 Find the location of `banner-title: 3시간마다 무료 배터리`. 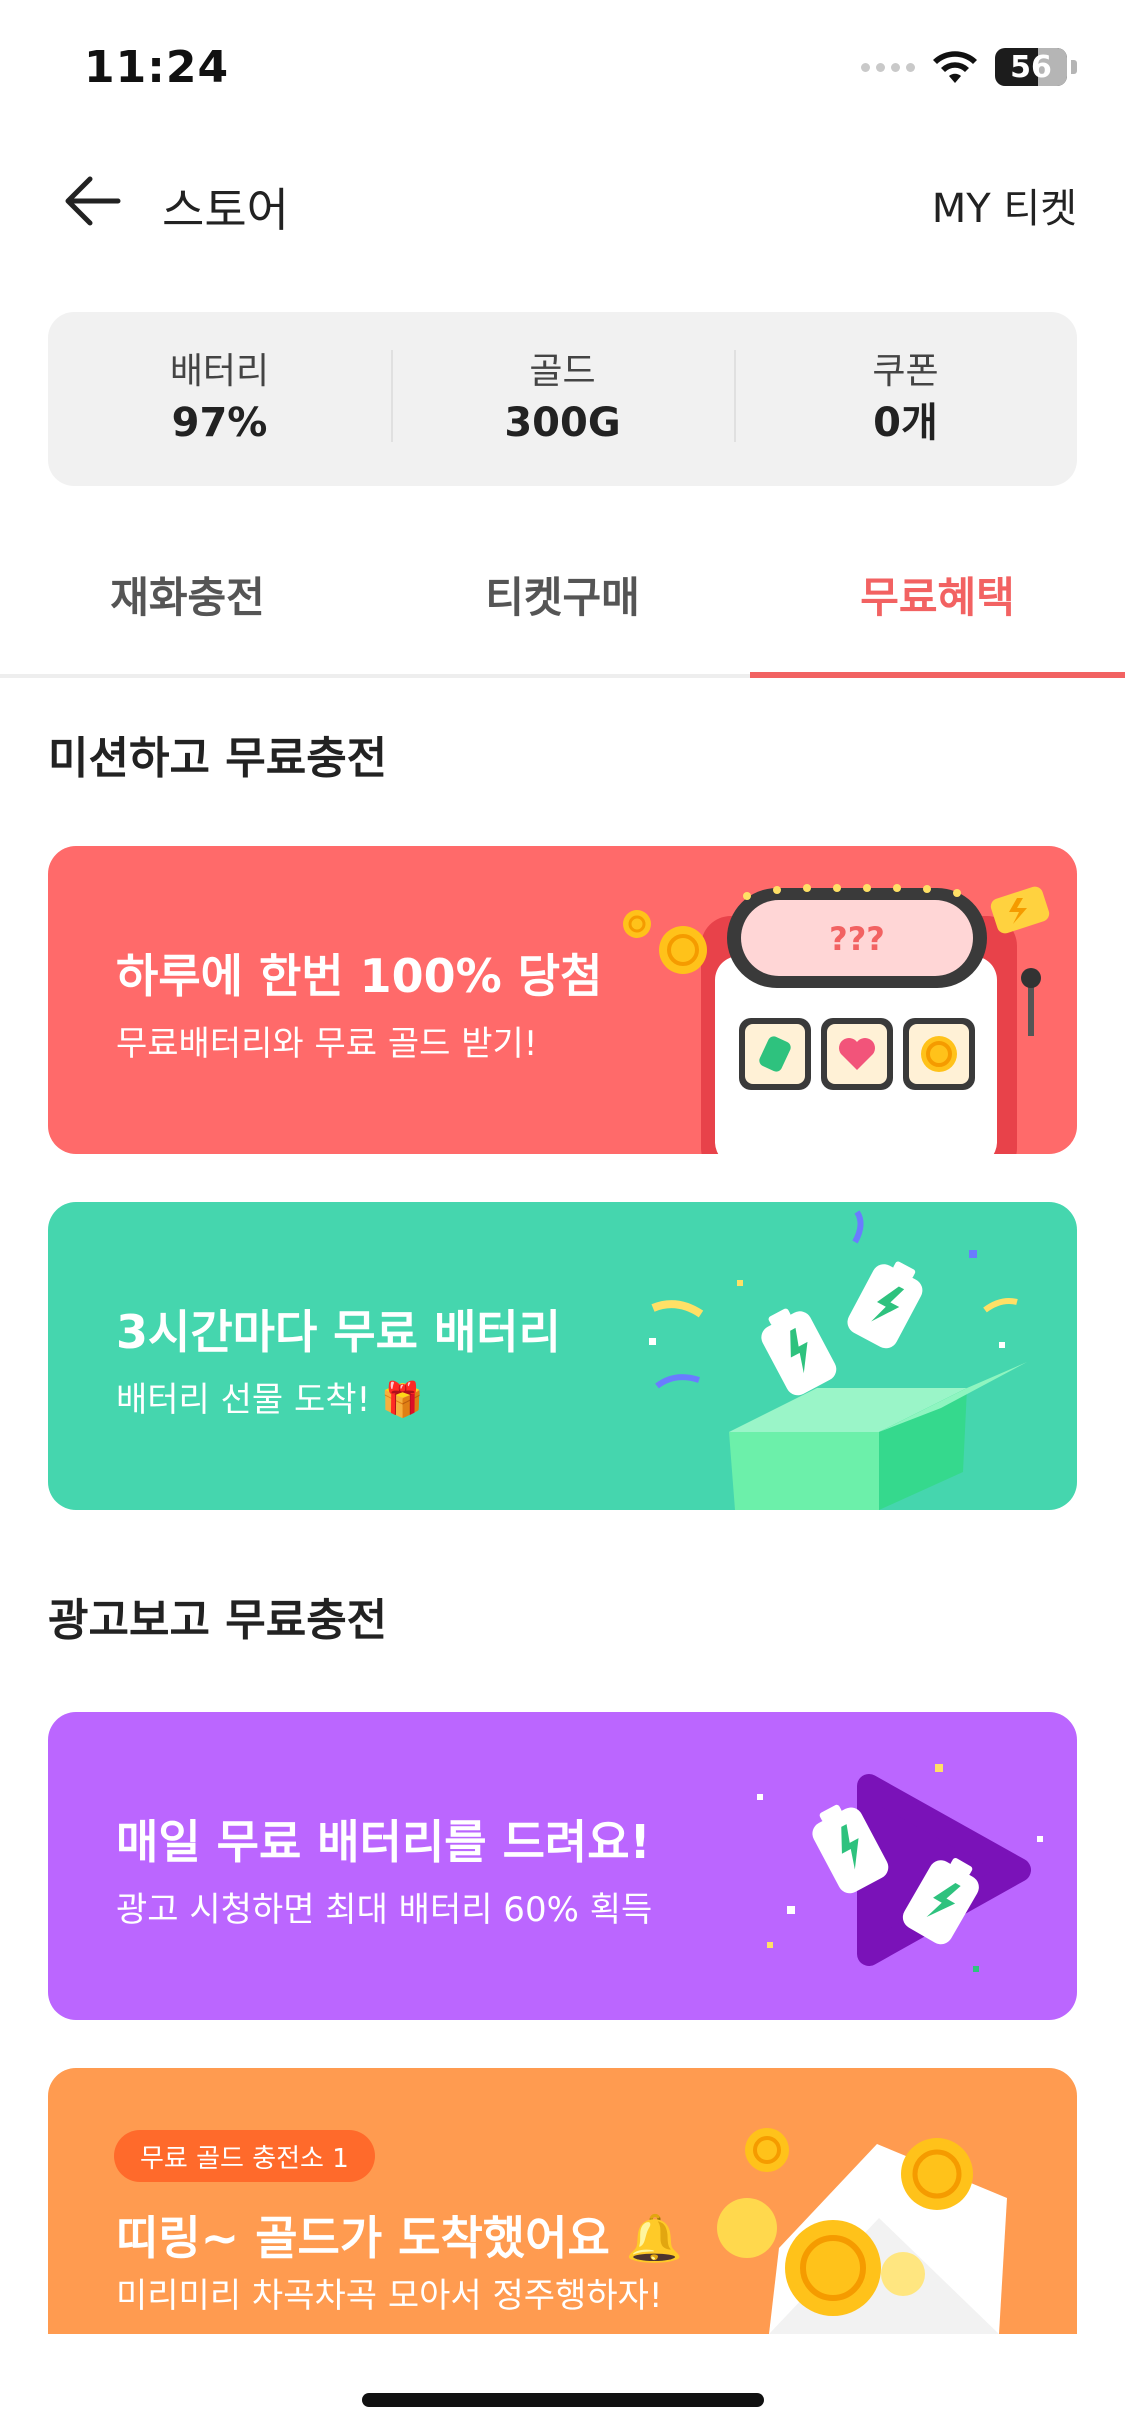

banner-title: 3시간마다 무료 배터리 is located at coordinates (338, 1332).